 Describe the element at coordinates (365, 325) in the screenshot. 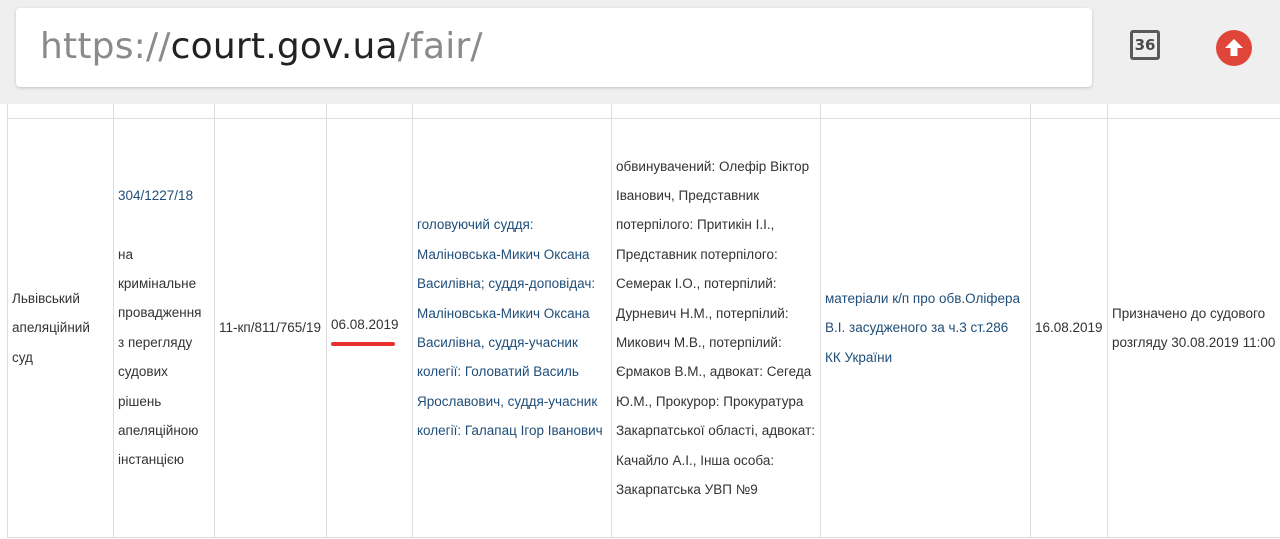

I see `receipt-date: 06.08.2019` at that location.